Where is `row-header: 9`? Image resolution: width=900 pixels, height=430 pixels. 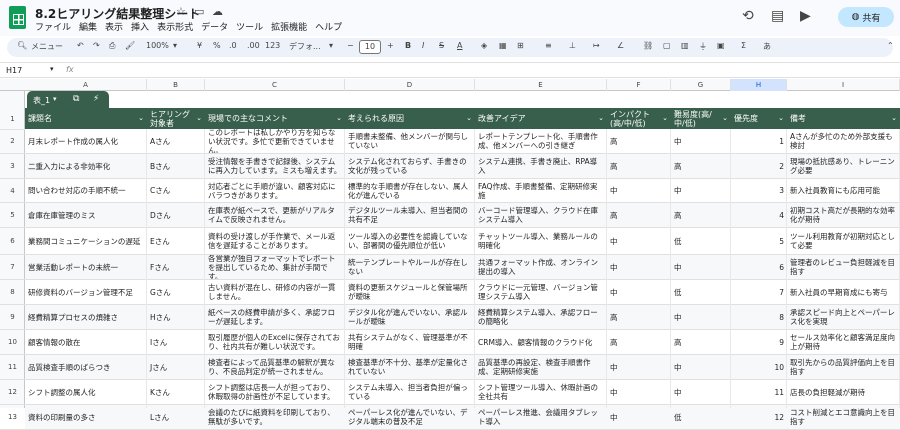
row-header: 9 is located at coordinates (12, 317).